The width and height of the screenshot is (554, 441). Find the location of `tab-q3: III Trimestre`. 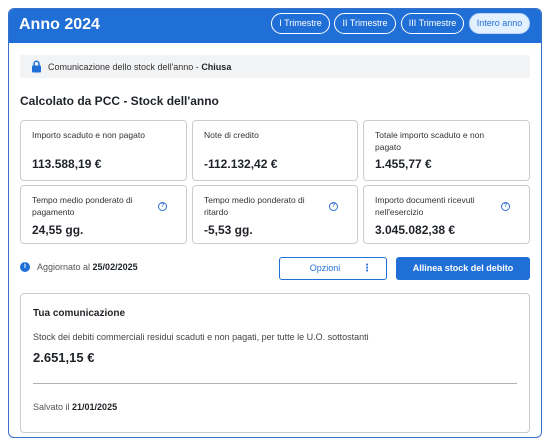

tab-q3: III Trimestre is located at coordinates (432, 23).